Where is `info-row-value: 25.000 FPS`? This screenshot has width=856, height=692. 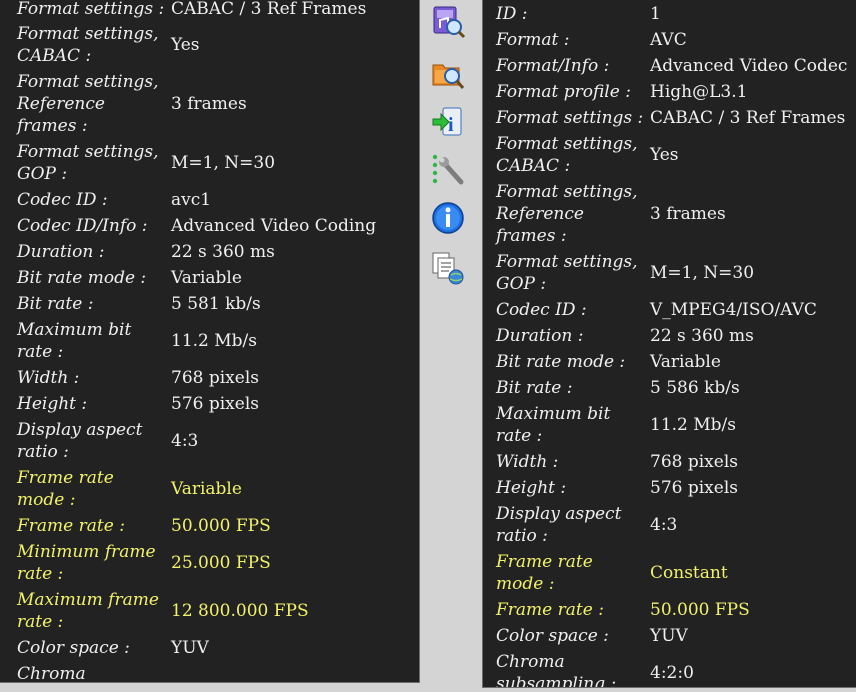 info-row-value: 25.000 FPS is located at coordinates (221, 563).